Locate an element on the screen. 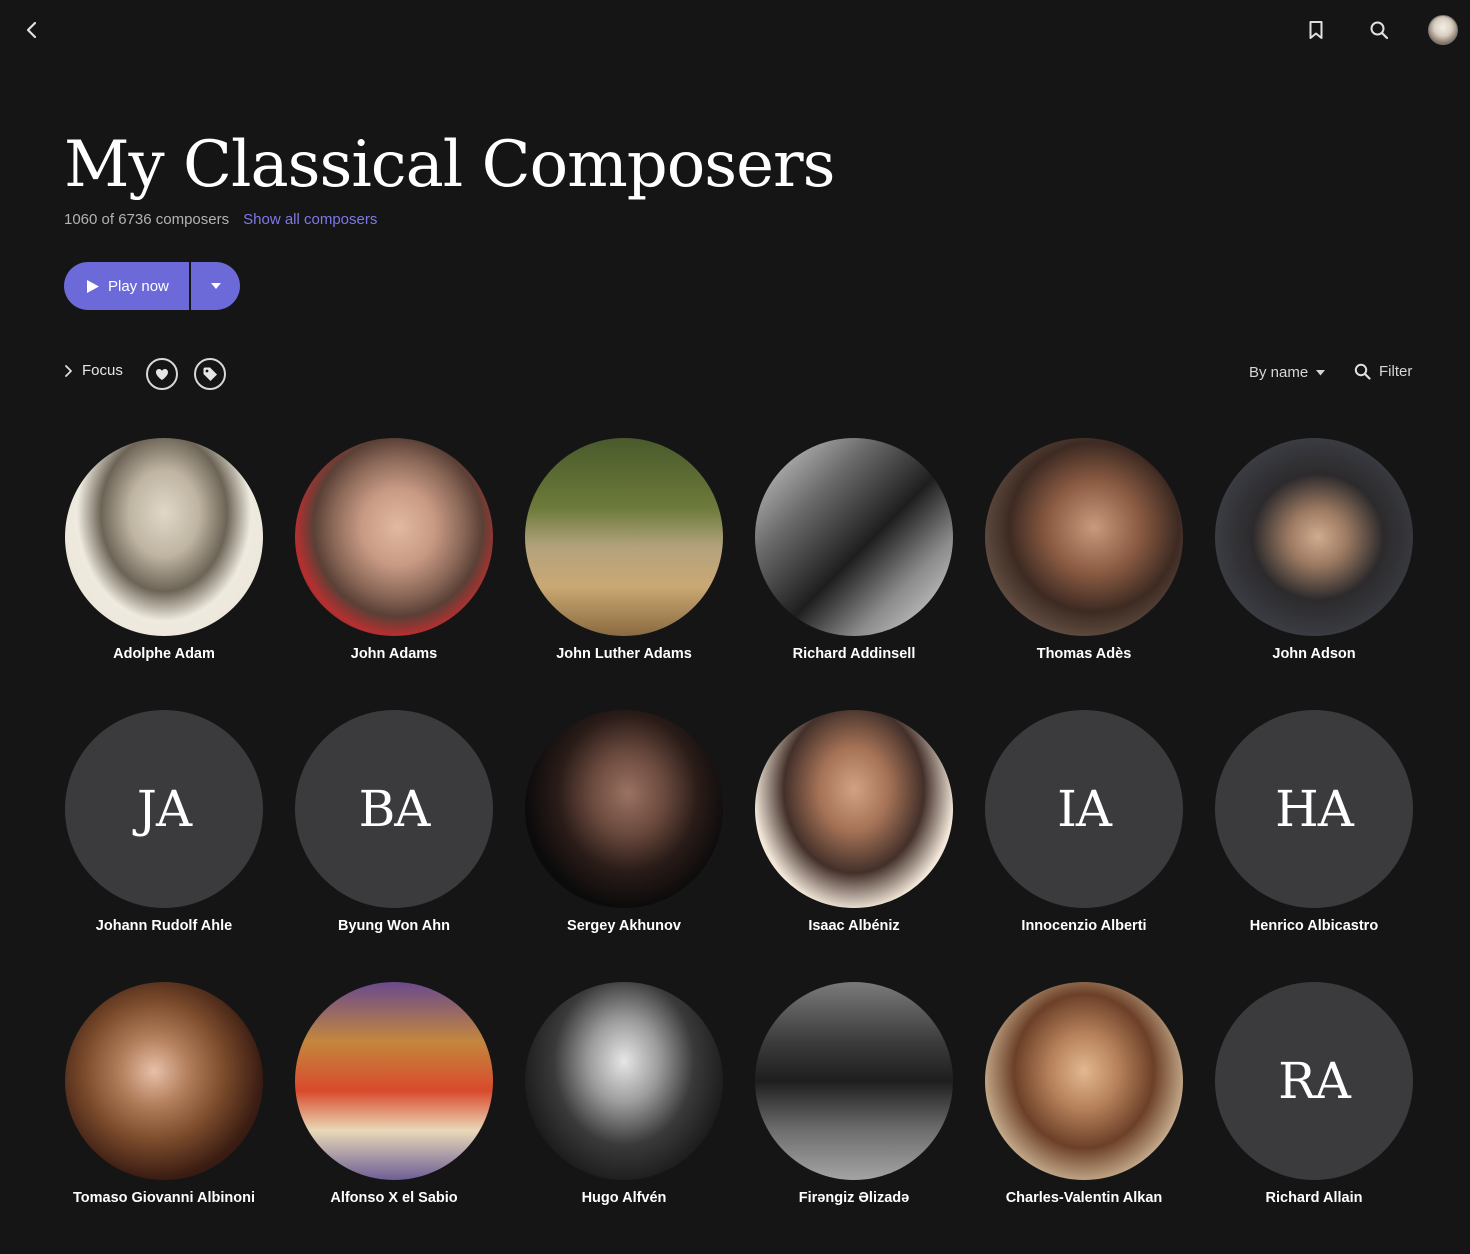  composer-initials-avatar: BA is located at coordinates (394, 809).